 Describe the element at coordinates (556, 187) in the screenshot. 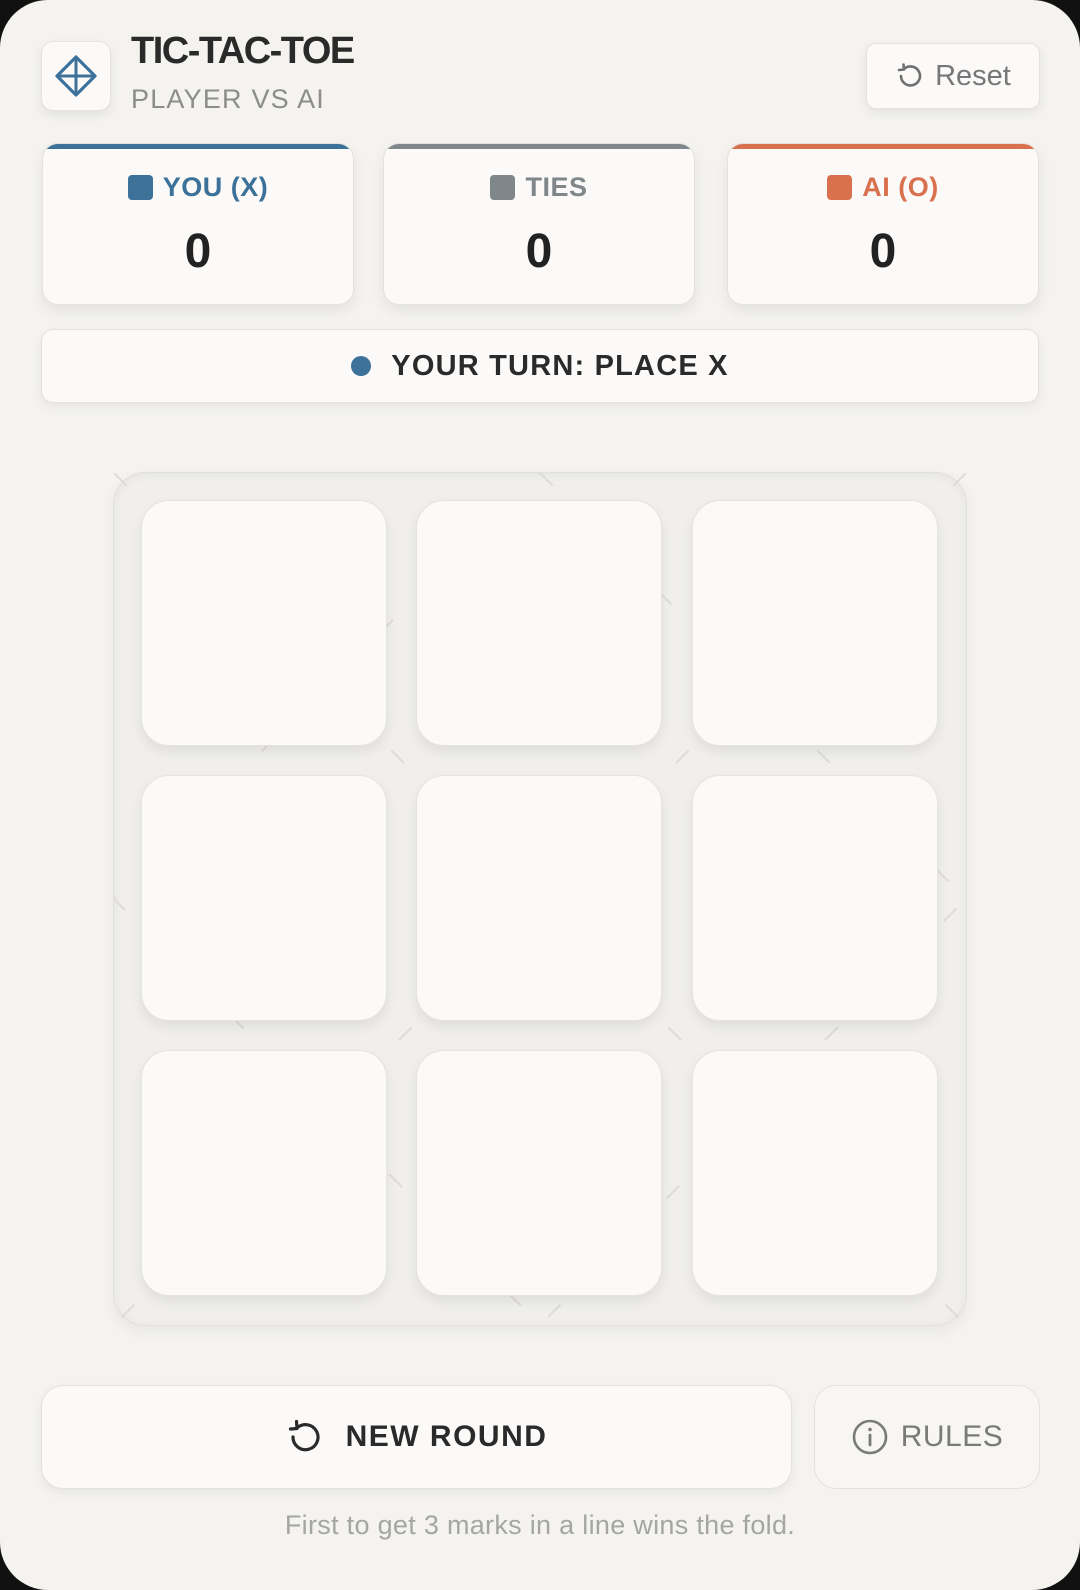

I see `score-label-text: TIES` at that location.